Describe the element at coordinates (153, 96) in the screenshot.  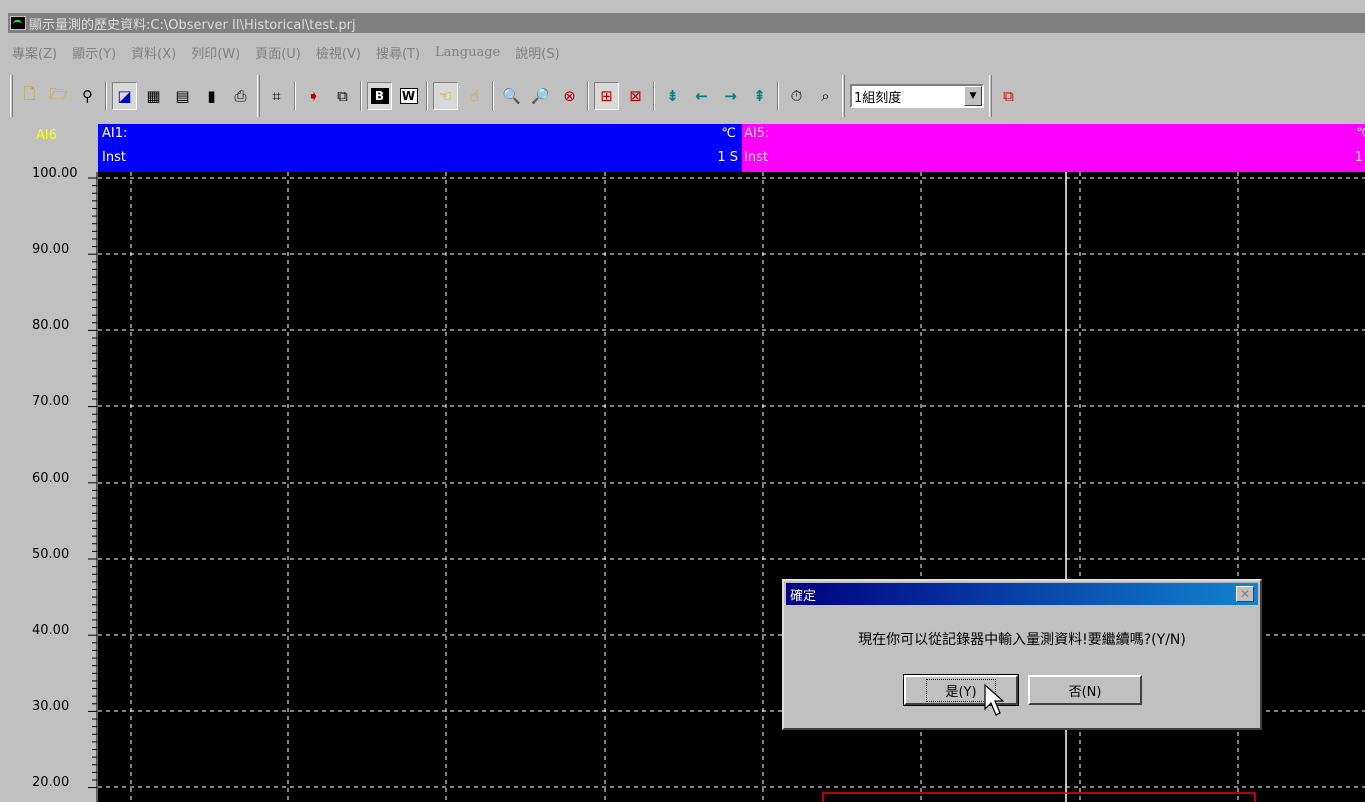
I see `table-view-icon: ▦` at that location.